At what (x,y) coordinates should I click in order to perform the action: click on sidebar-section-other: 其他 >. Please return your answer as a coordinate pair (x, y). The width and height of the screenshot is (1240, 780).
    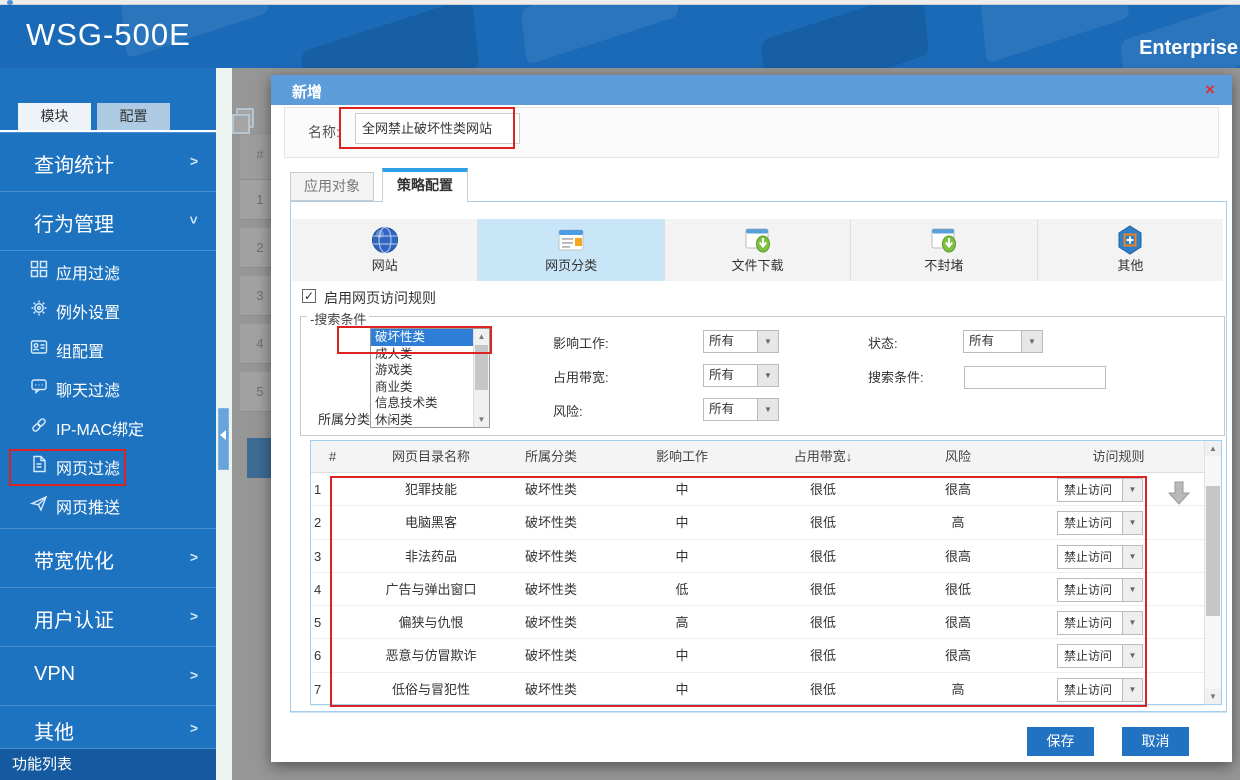
    Looking at the image, I should click on (108, 726).